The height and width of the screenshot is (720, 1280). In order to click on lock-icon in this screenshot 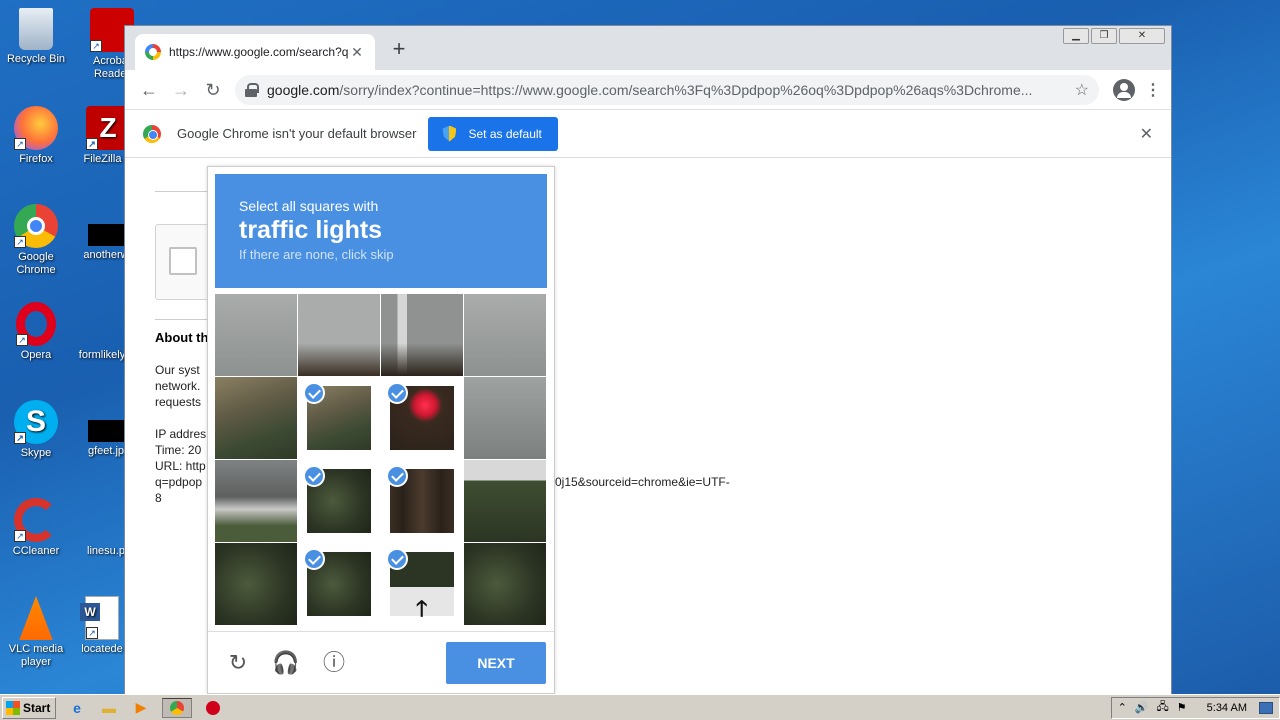, I will do `click(252, 89)`.